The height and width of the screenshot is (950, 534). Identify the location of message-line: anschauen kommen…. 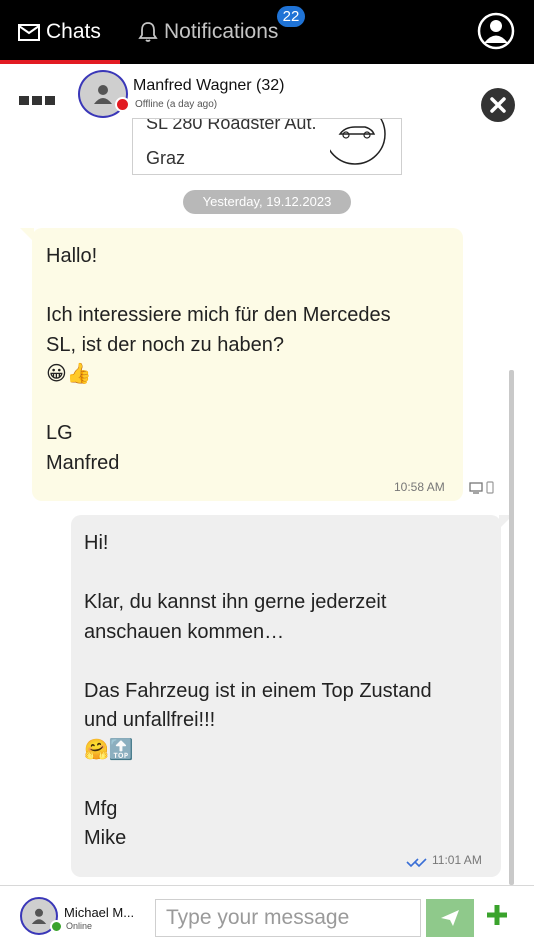
(184, 631).